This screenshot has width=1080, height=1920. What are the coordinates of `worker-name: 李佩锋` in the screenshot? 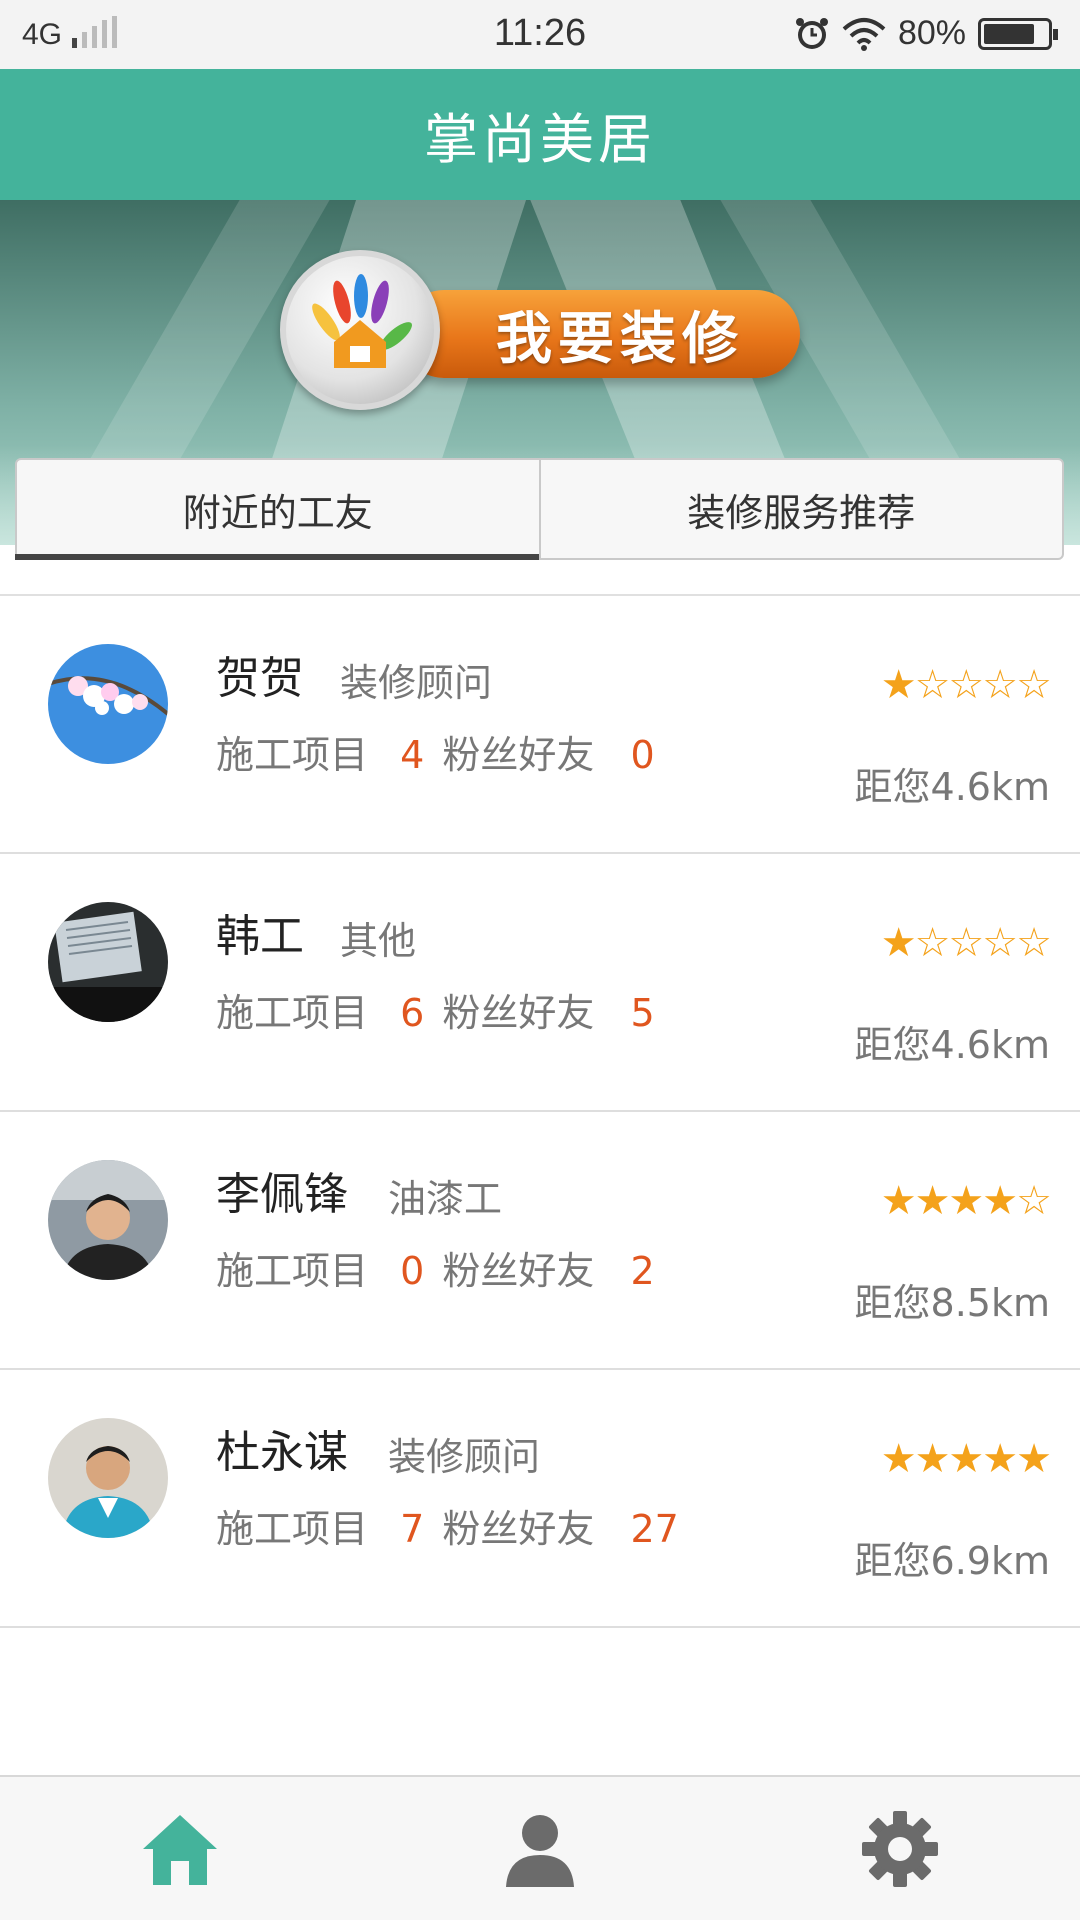 It's located at (282, 1194).